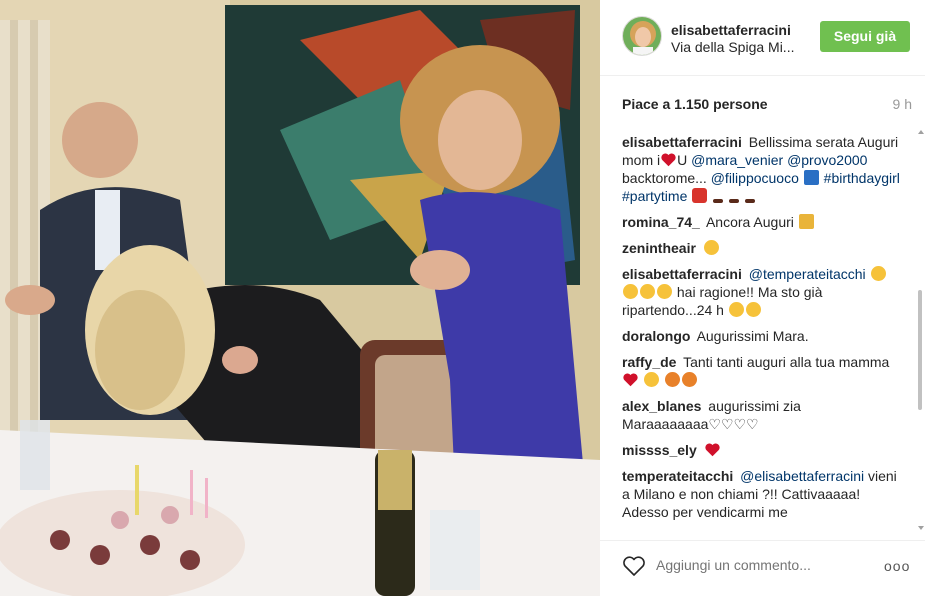  What do you see at coordinates (756, 565) in the screenshot?
I see `comment-input` at bounding box center [756, 565].